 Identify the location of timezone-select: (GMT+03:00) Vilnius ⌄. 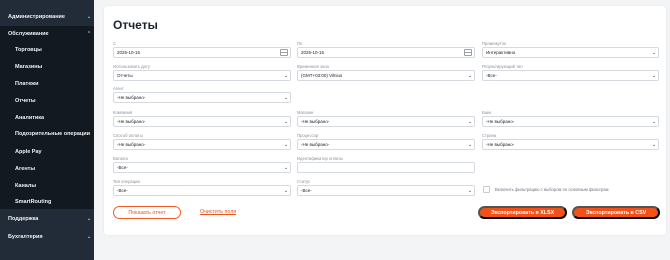
(386, 75).